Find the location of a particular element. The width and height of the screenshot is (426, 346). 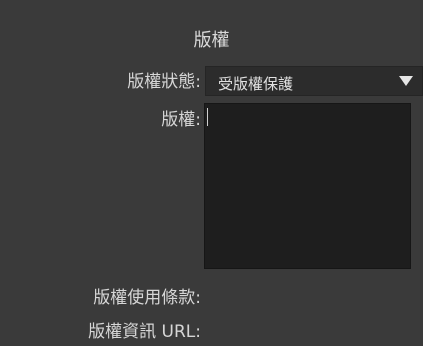

copyright-status-select: 受版權保護 is located at coordinates (314, 81).